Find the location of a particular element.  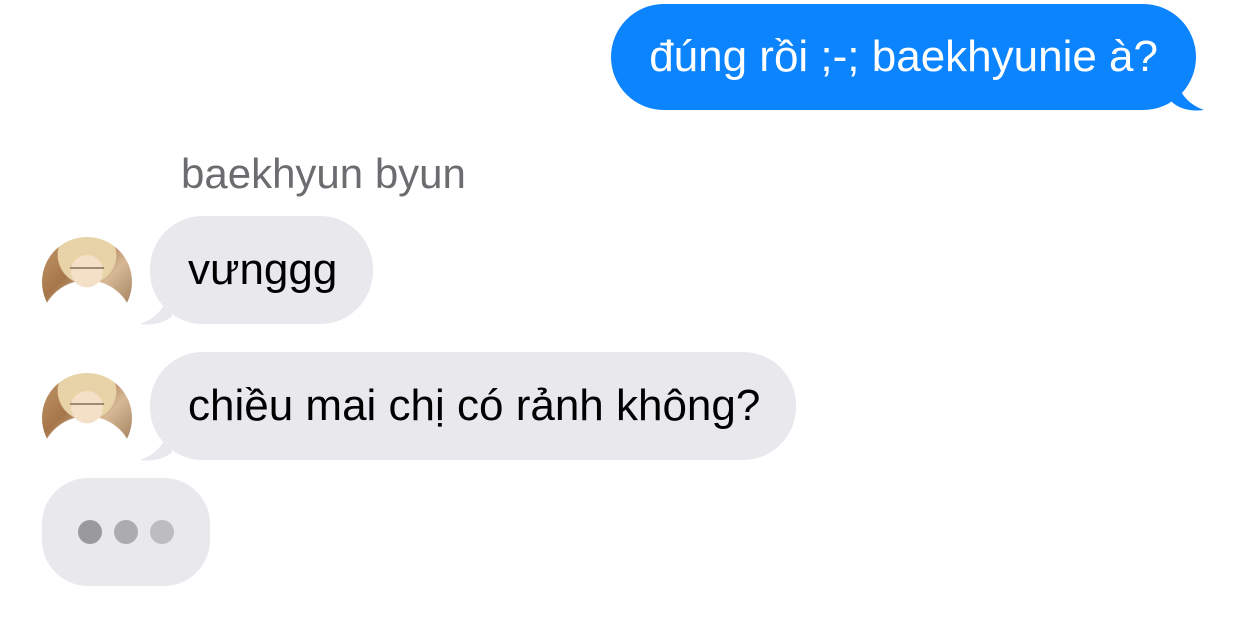

sender-name: baekhyun byun is located at coordinates (323, 173).